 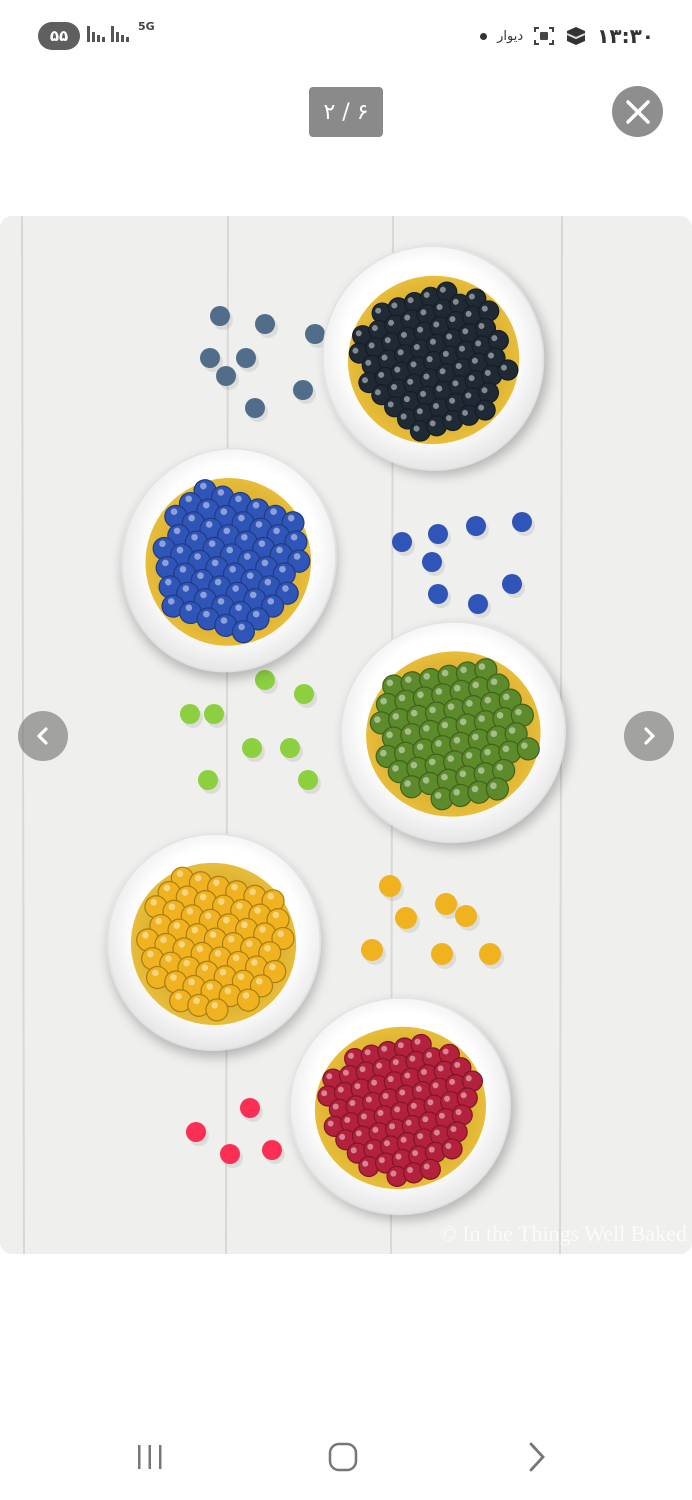 I want to click on next-image-button, so click(x=649, y=736).